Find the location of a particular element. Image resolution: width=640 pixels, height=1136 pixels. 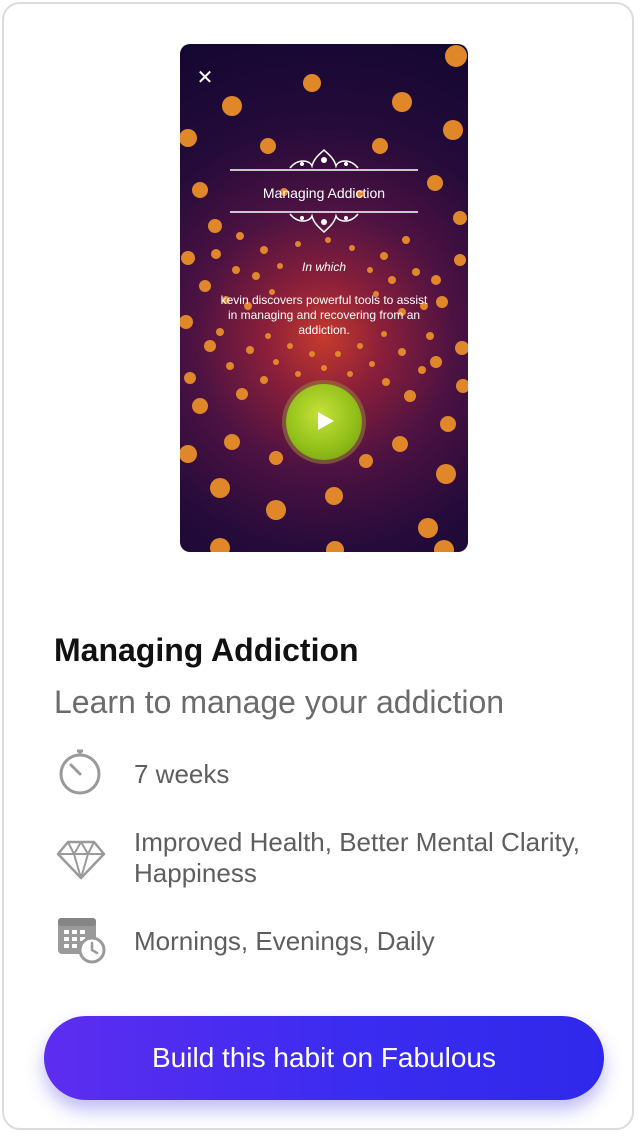

diamond-icon is located at coordinates (81, 860).